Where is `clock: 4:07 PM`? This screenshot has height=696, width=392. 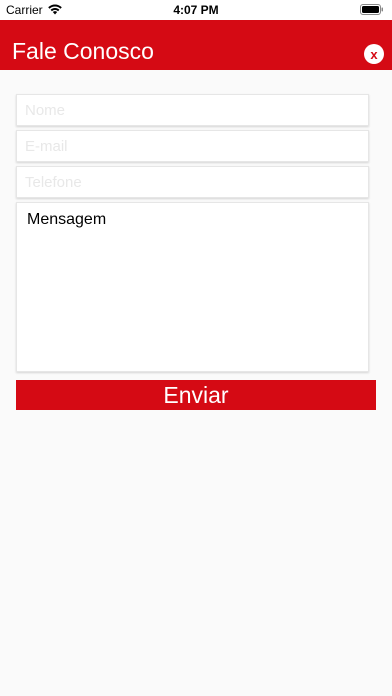 clock: 4:07 PM is located at coordinates (196, 10).